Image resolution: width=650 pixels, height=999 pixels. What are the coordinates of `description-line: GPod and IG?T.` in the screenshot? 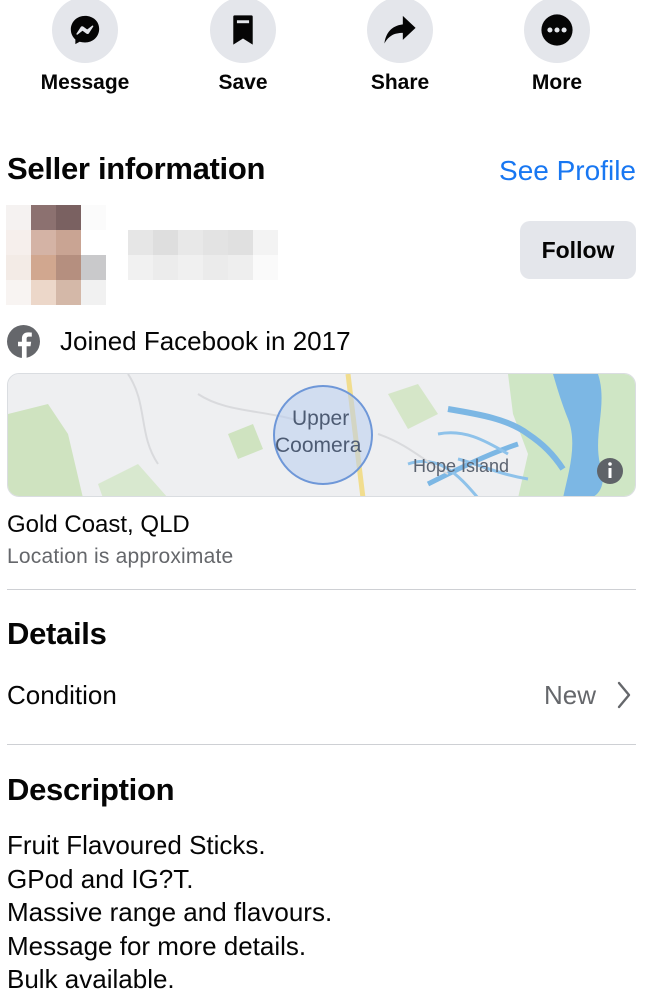 It's located at (100, 878).